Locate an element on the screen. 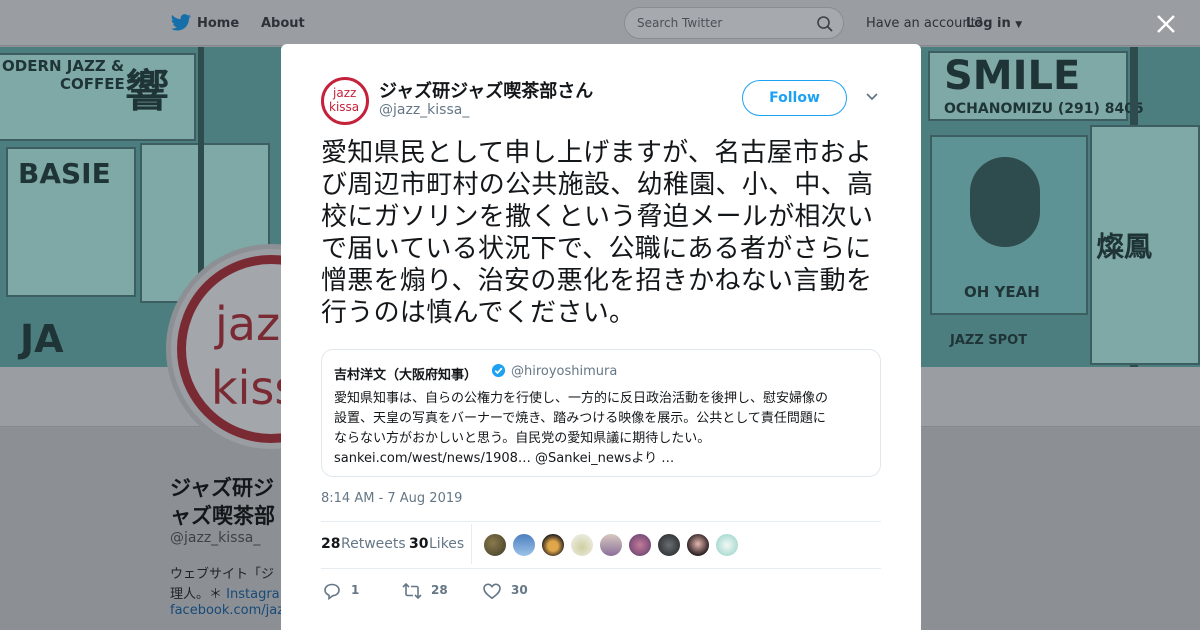  quoted-text-line: 設置、天皇の写真をバーナーで焼き、踏みつける映像を展示。公共として責任問題に is located at coordinates (580, 418).